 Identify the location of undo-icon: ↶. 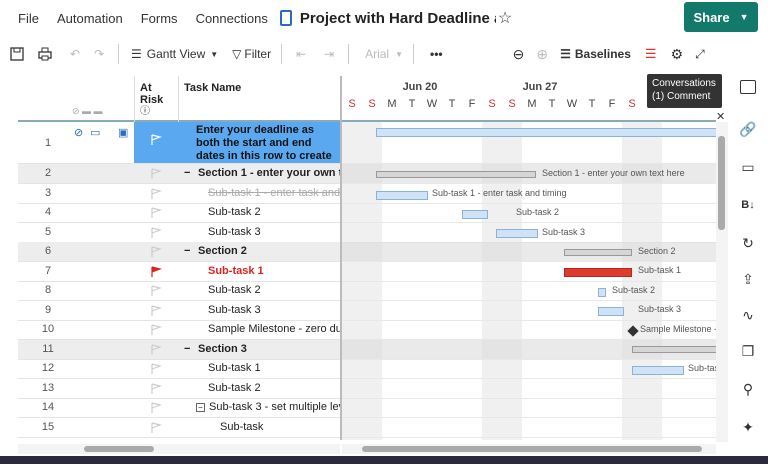
(75, 54).